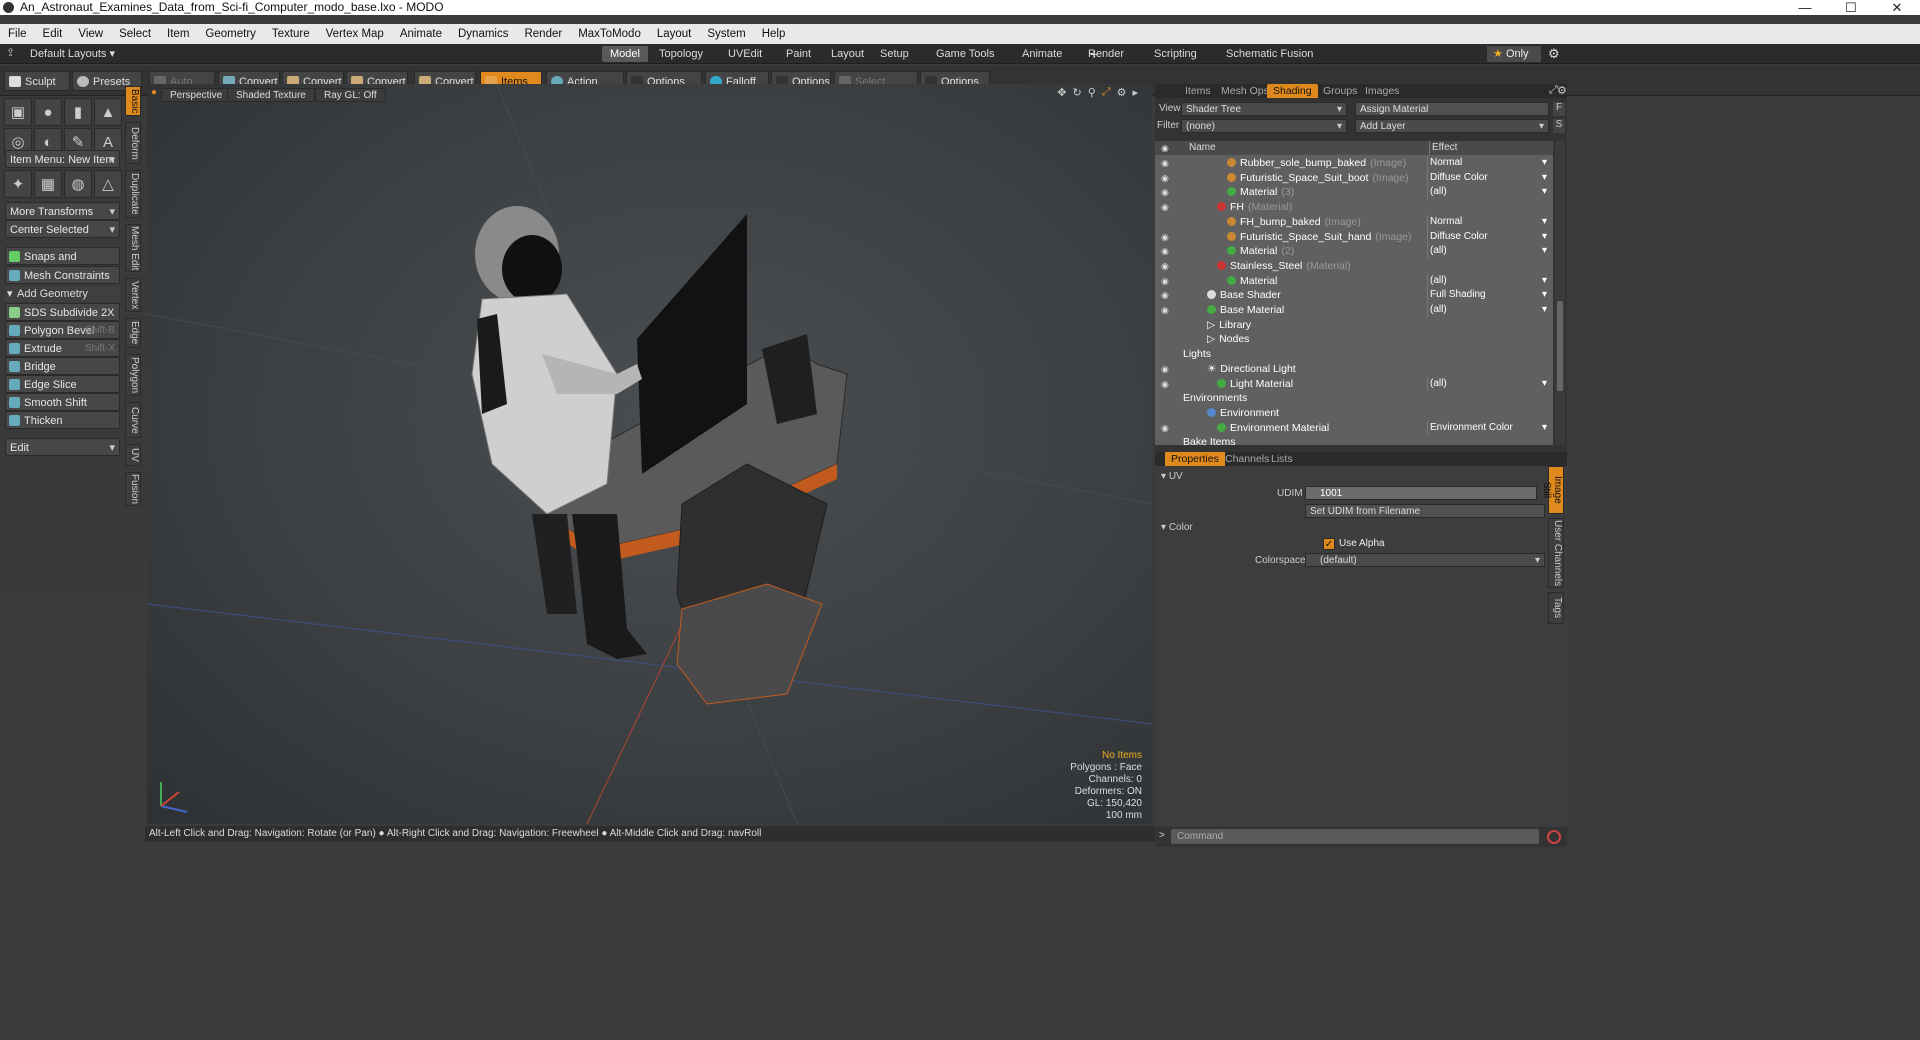 The image size is (1920, 1040). I want to click on command-input: Command, so click(1355, 836).